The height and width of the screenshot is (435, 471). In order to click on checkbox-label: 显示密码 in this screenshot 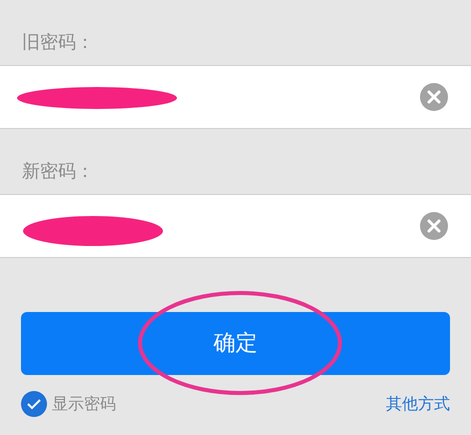, I will do `click(84, 404)`.